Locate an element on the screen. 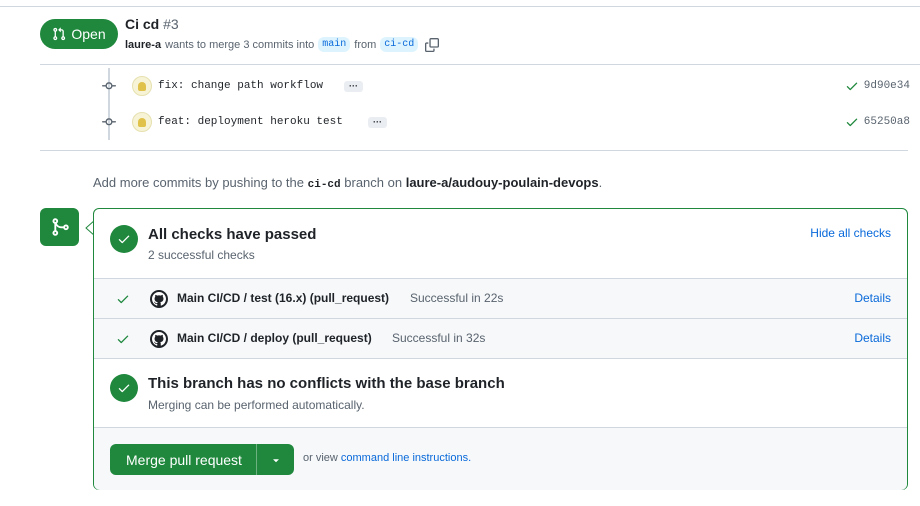 Image resolution: width=920 pixels, height=506 pixels. head-branch: ci-cd is located at coordinates (399, 44).